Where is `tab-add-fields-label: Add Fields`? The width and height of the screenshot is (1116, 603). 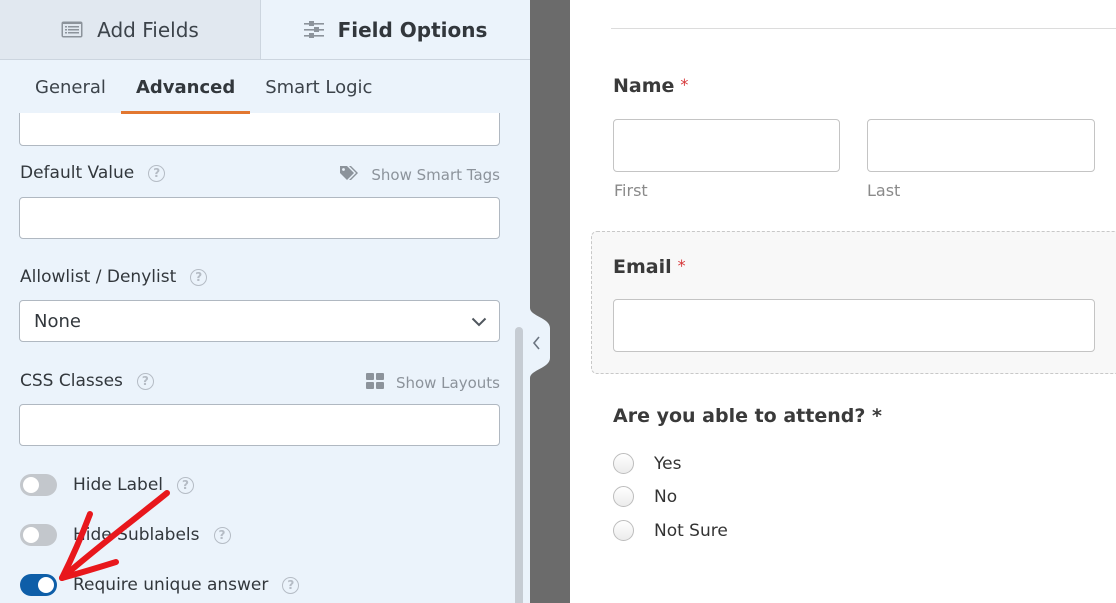 tab-add-fields-label: Add Fields is located at coordinates (148, 29).